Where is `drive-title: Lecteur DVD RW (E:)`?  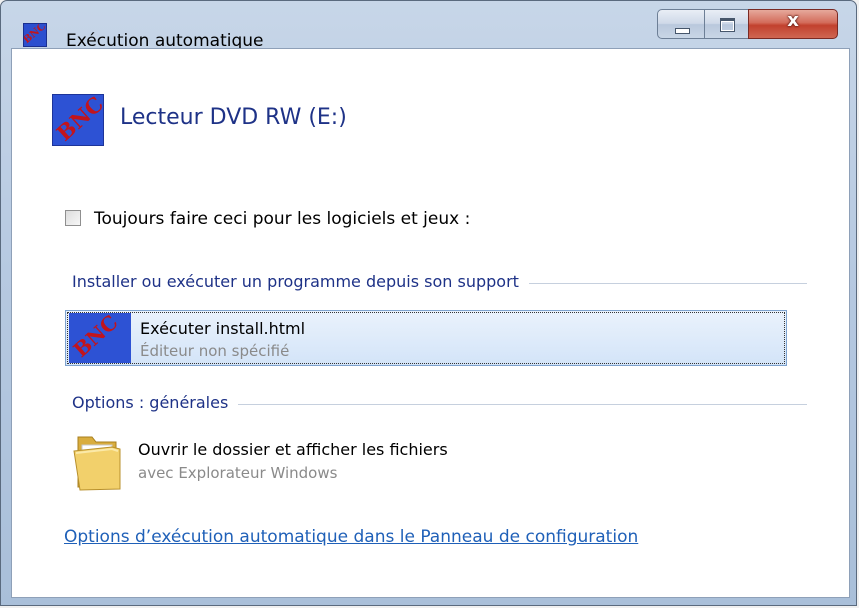
drive-title: Lecteur DVD RW (E:) is located at coordinates (233, 117).